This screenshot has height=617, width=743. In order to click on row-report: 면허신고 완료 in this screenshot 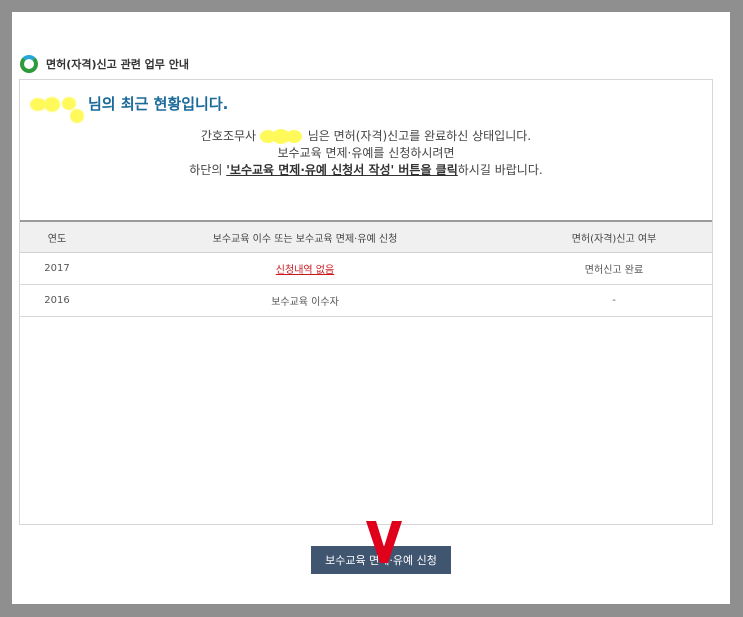, I will do `click(614, 268)`.